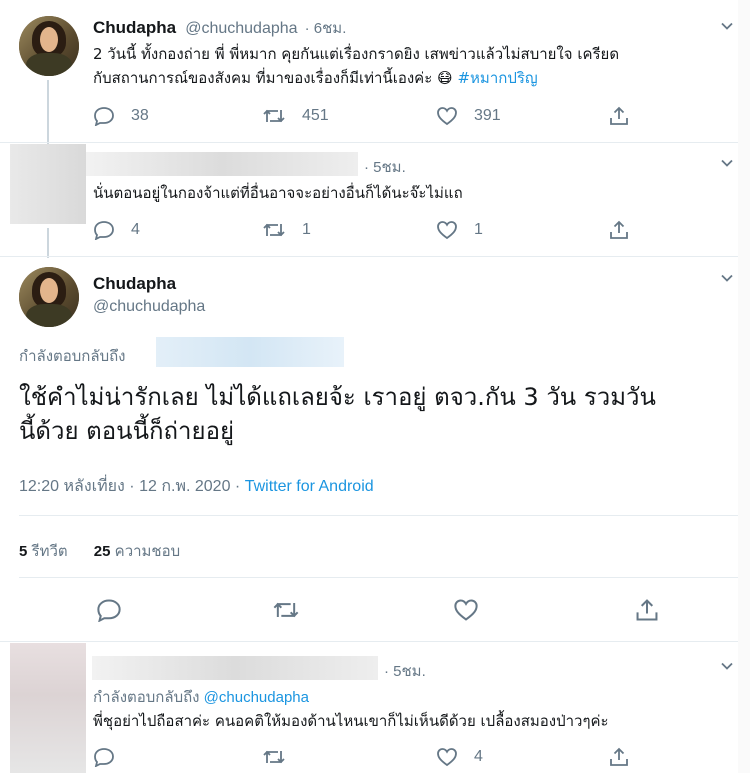 This screenshot has width=750, height=773. What do you see at coordinates (121, 116) in the screenshot?
I see `reply-action: 38` at bounding box center [121, 116].